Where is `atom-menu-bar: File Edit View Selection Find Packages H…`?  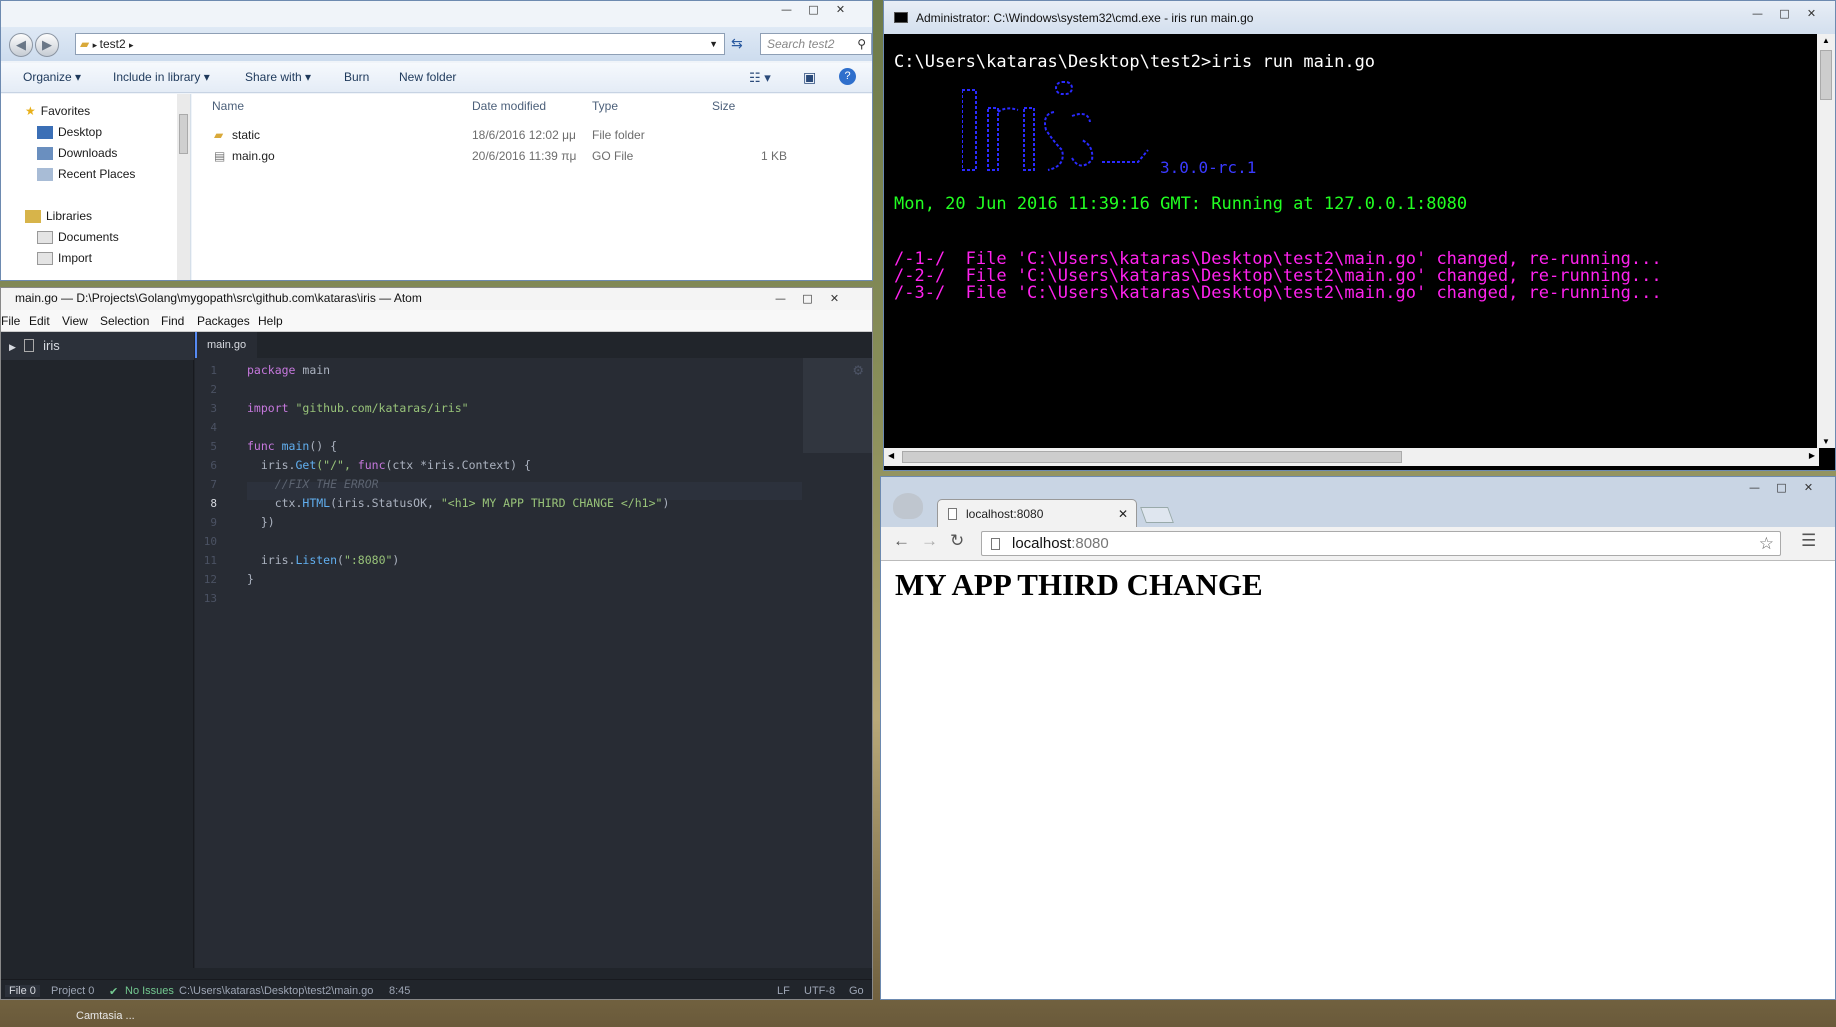 atom-menu-bar: File Edit View Selection Find Packages H… is located at coordinates (436, 321).